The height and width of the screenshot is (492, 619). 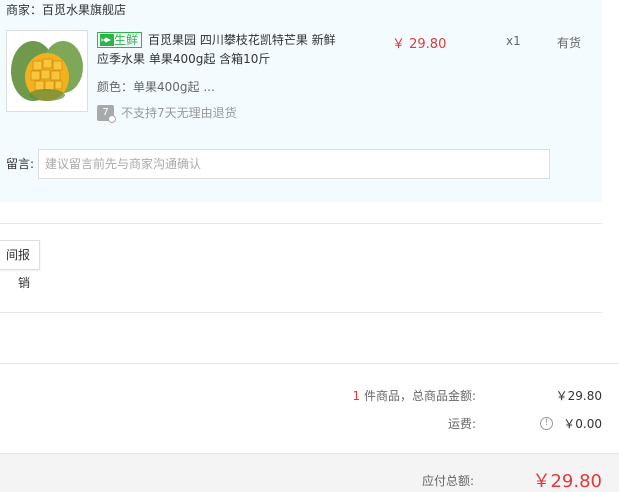 What do you see at coordinates (309, 472) in the screenshot?
I see `total-bar: 应付总额: ￥29.80` at bounding box center [309, 472].